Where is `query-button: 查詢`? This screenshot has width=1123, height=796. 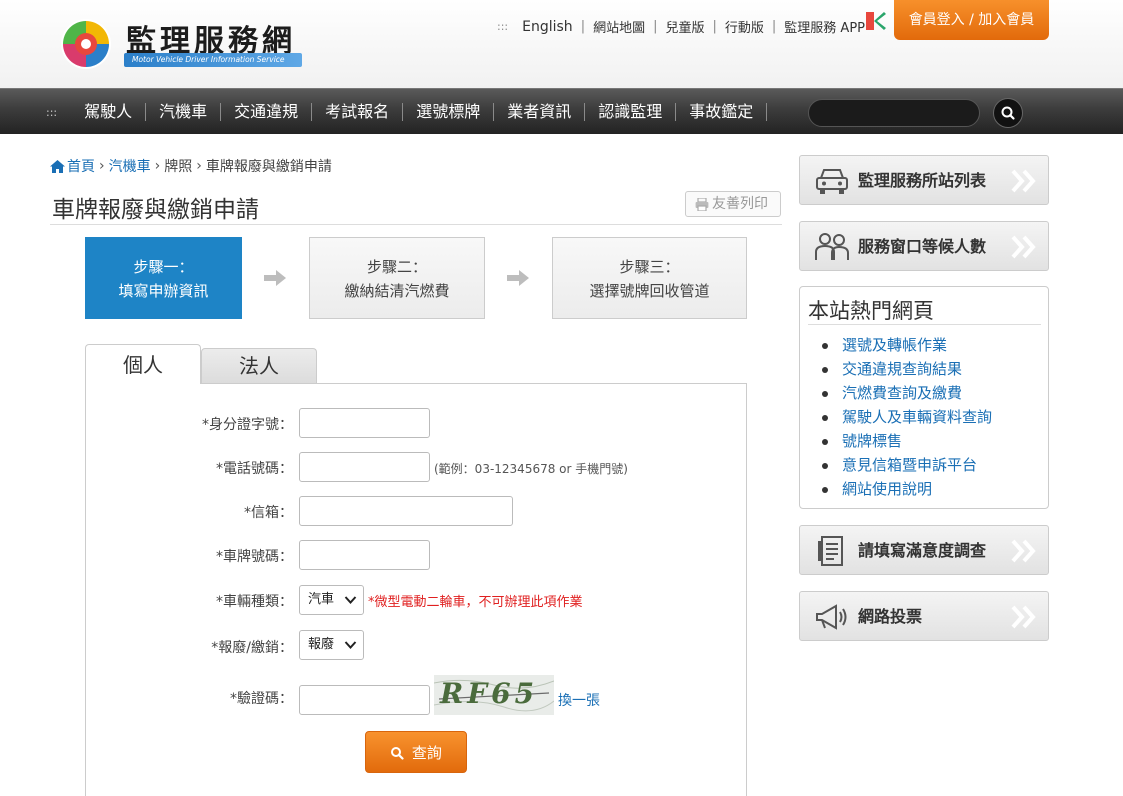 query-button: 查詢 is located at coordinates (416, 752).